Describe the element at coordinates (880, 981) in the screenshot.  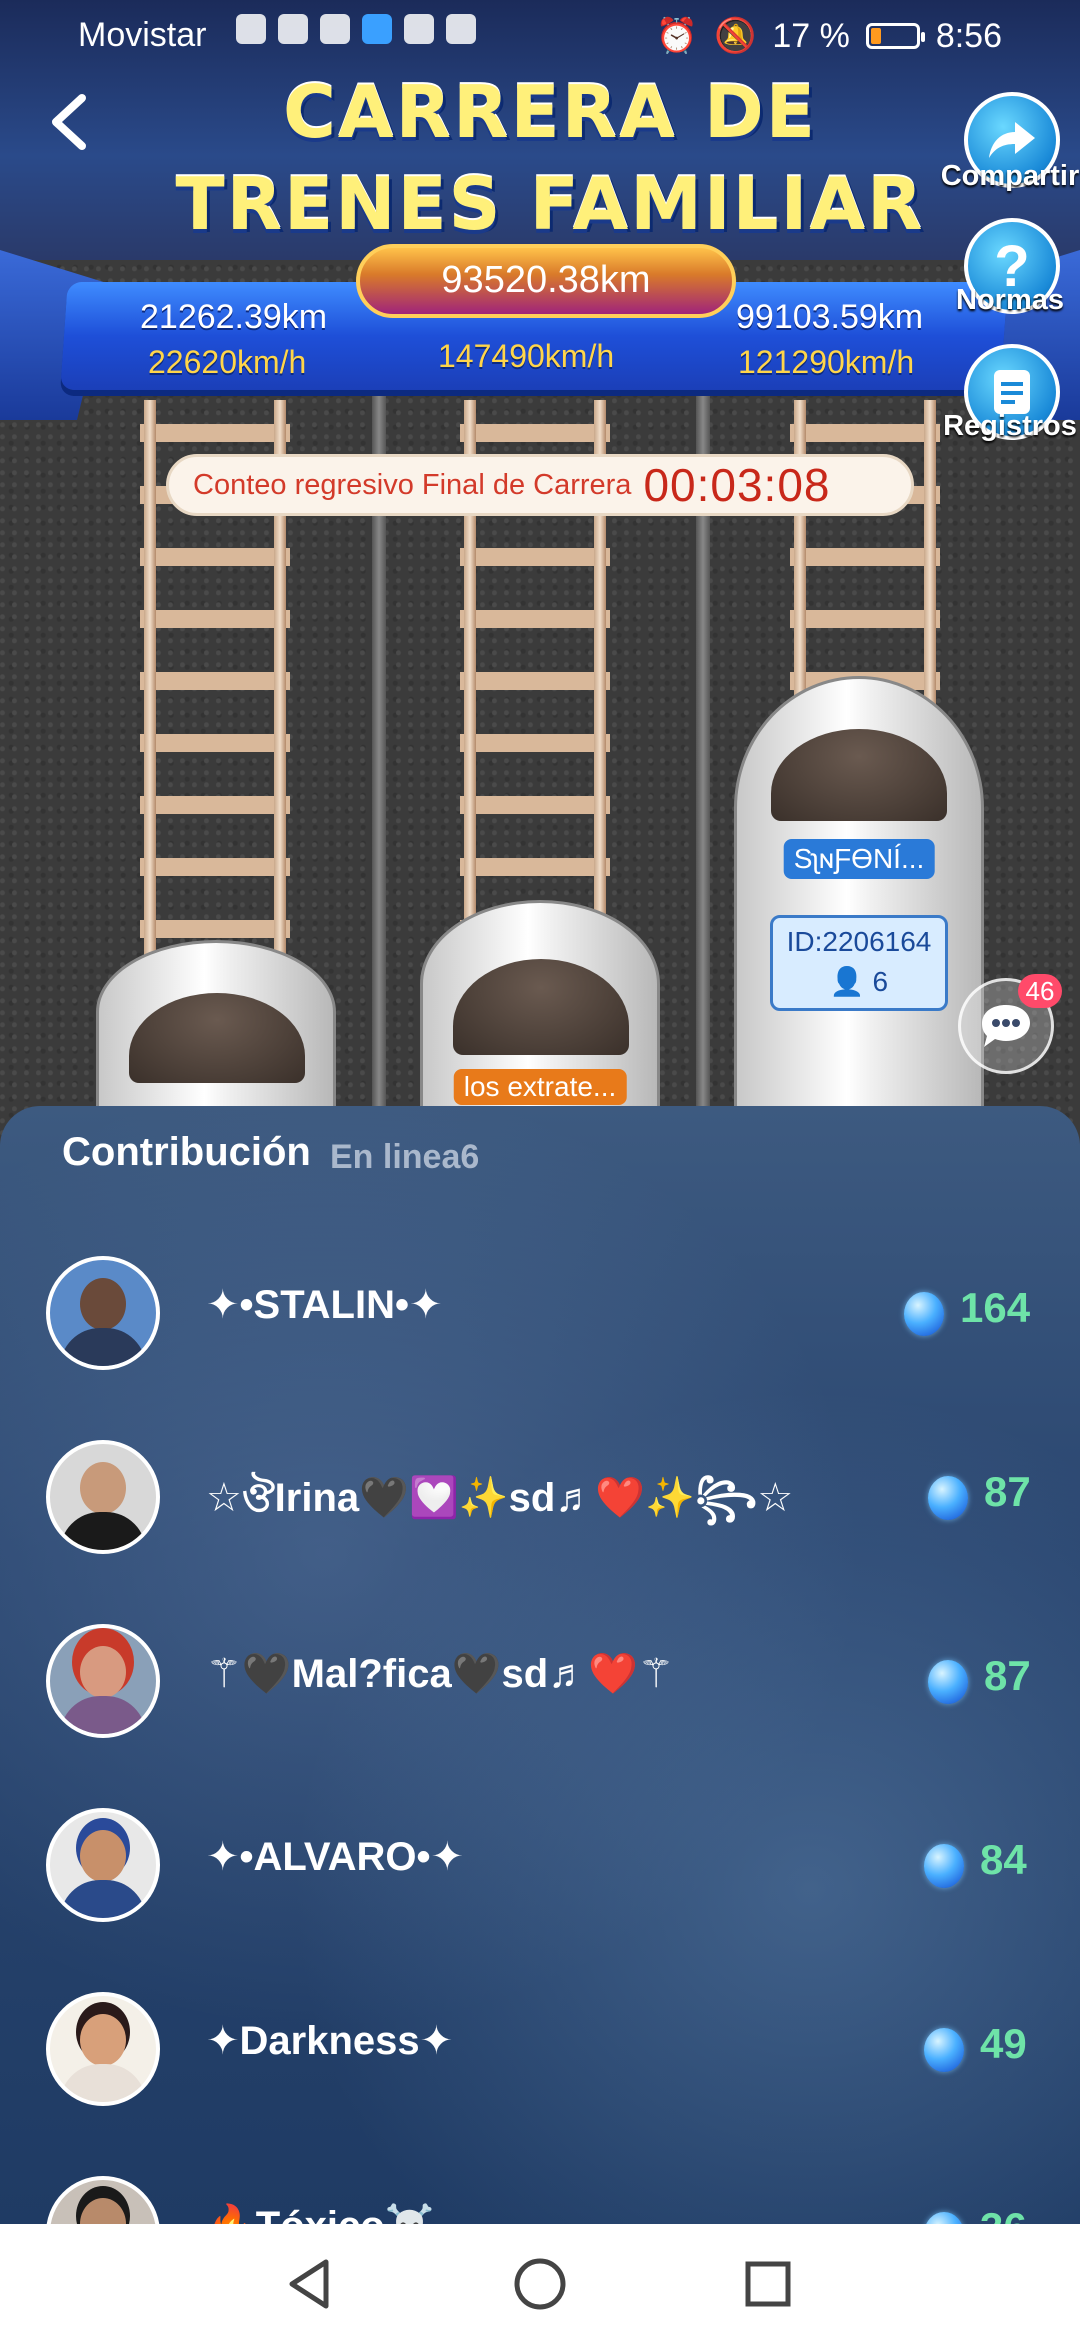
I see `train-right-members: 6` at that location.